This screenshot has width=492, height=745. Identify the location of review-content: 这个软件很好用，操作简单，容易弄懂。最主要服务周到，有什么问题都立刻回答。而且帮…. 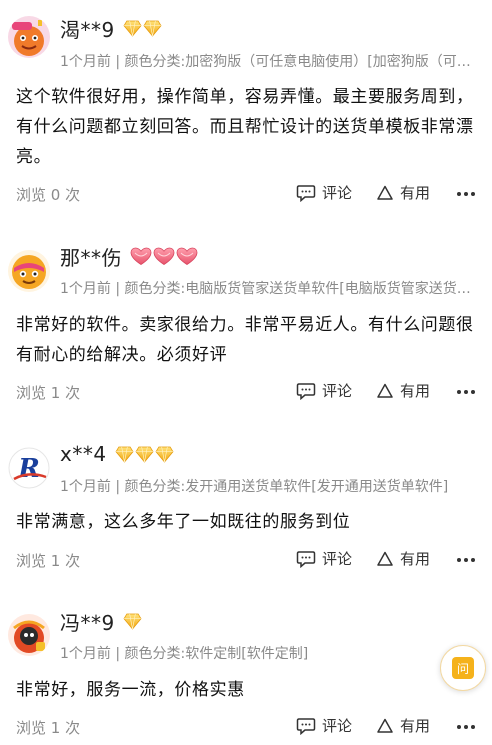
(245, 127).